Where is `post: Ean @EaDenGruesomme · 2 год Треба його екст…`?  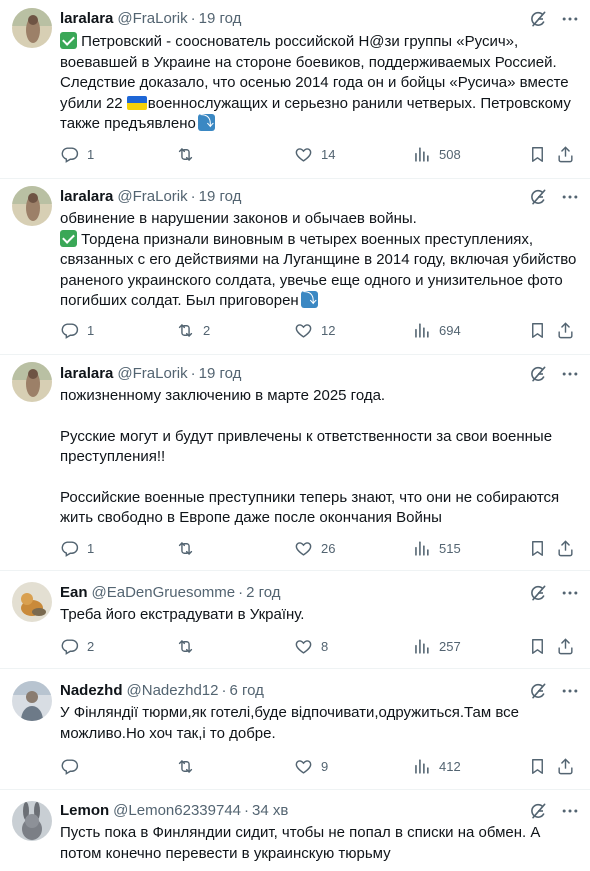
post: Ean @EaDenGruesomme · 2 год Треба його екст… is located at coordinates (295, 619).